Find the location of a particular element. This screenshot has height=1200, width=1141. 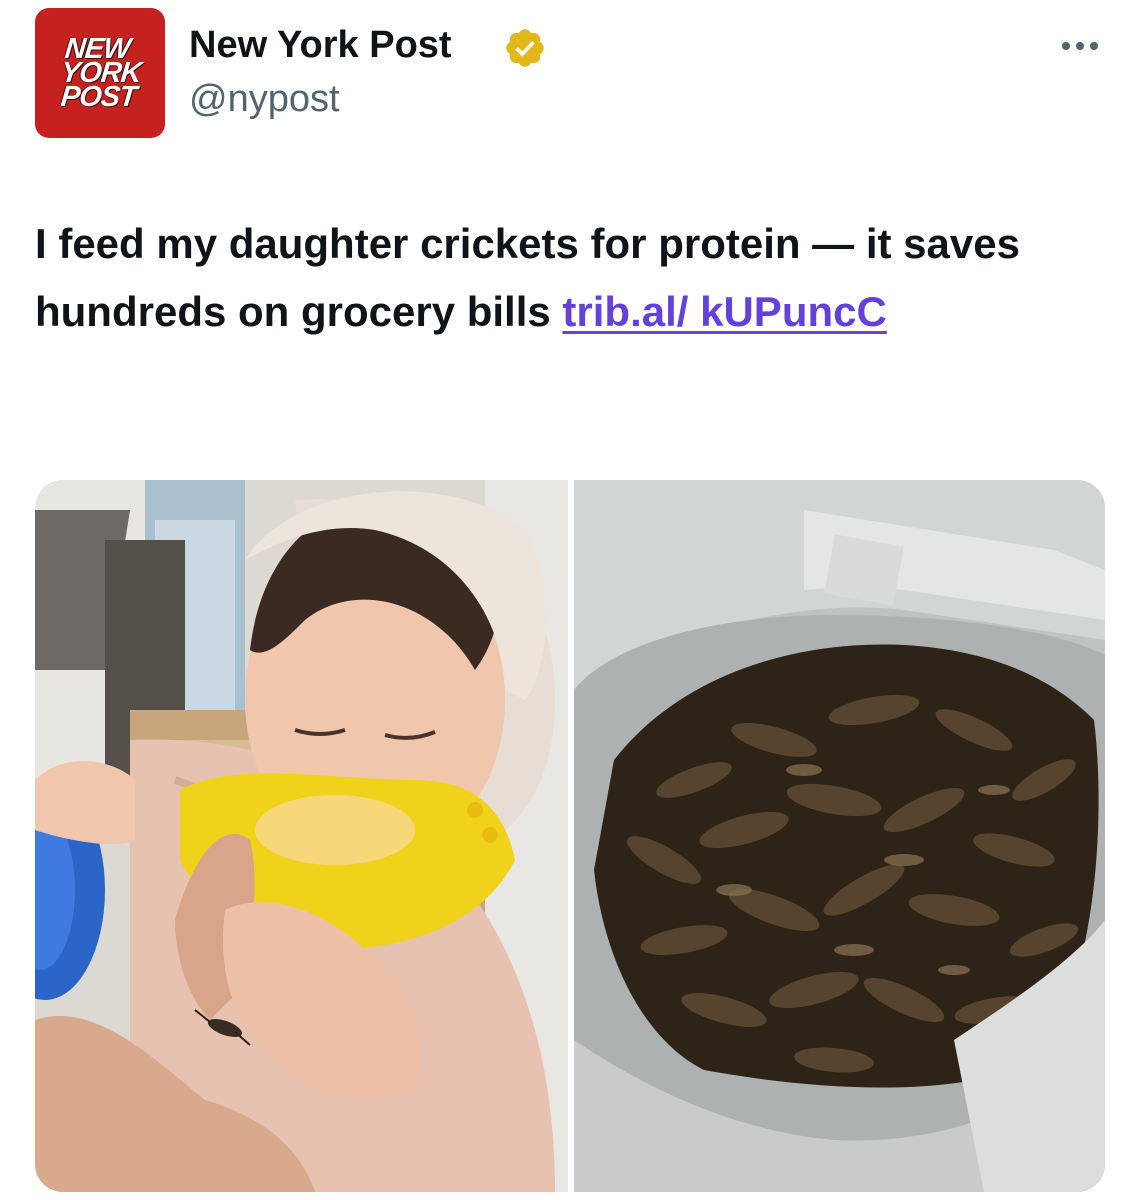

verified-badge-icon is located at coordinates (525, 48).